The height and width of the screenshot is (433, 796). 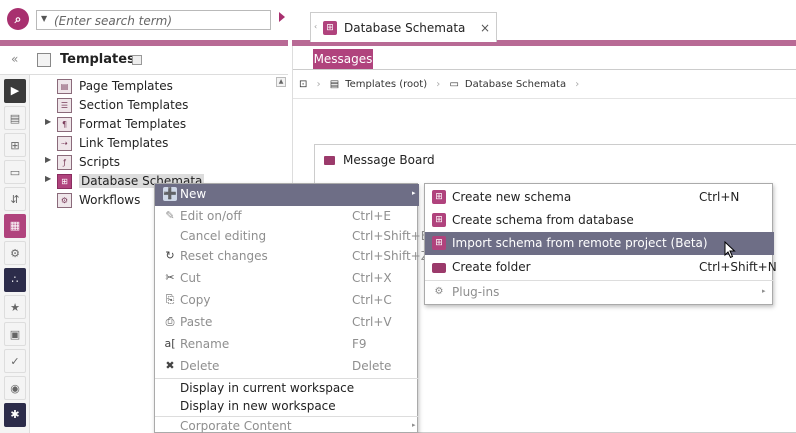 What do you see at coordinates (287, 345) in the screenshot?
I see `menu-item-rename: a[ Rename F9` at bounding box center [287, 345].